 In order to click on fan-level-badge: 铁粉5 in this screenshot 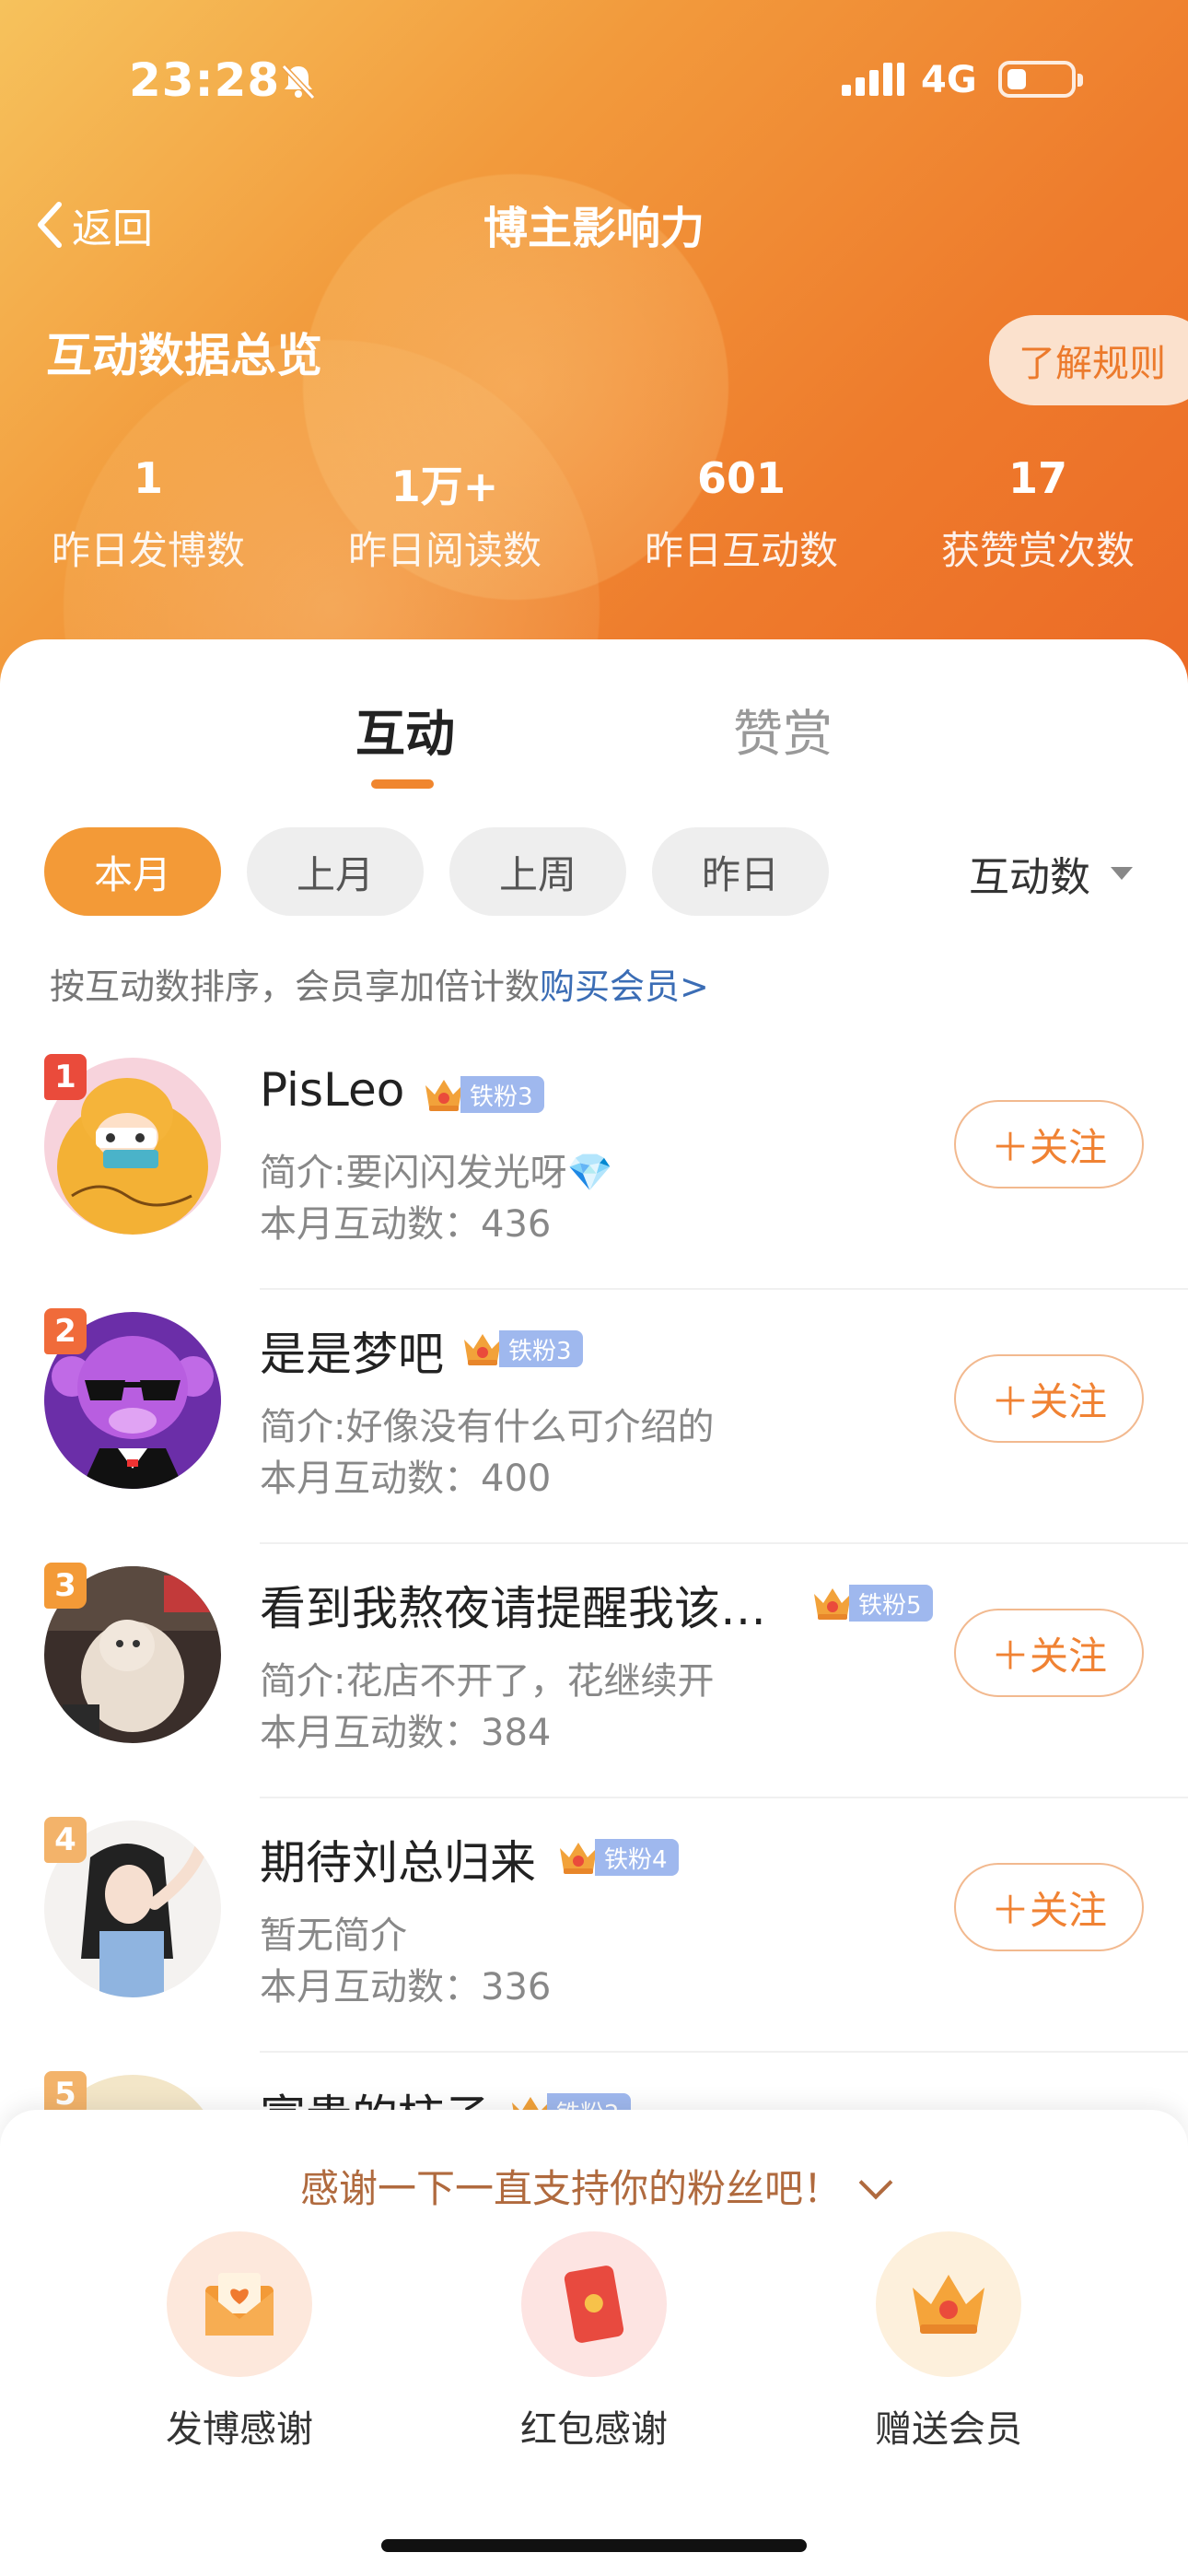, I will do `click(871, 1603)`.